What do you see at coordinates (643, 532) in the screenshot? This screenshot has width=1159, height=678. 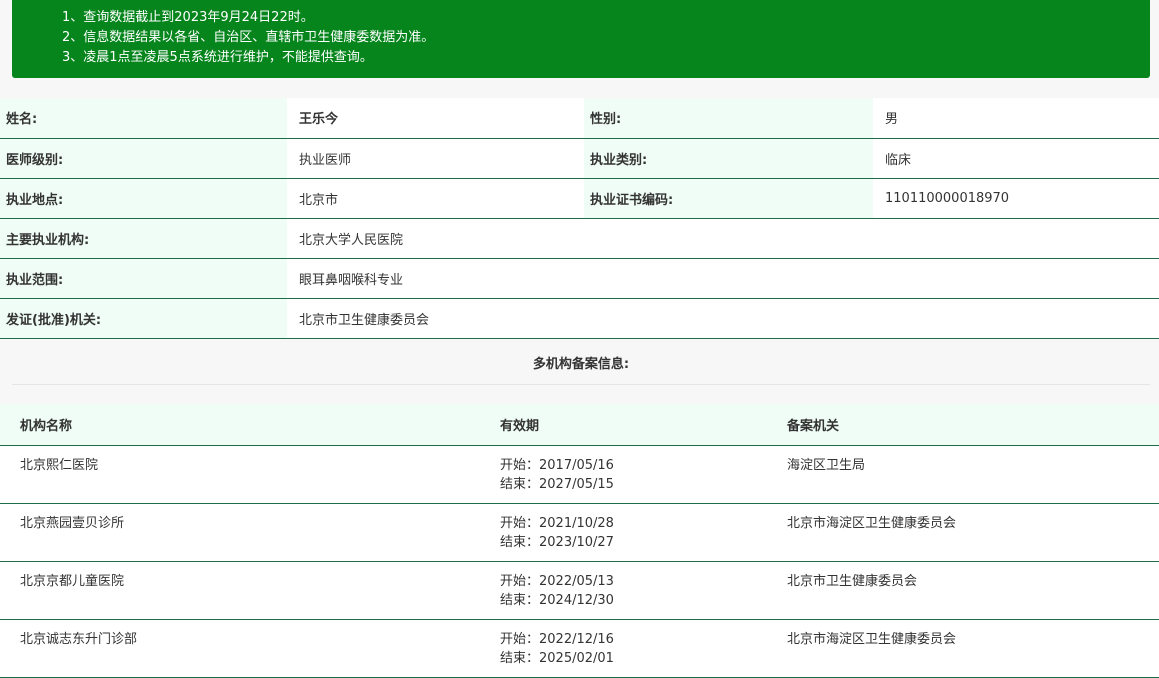 I see `validity-cell: 开始：2021/10/28 结束：2023/10/27` at bounding box center [643, 532].